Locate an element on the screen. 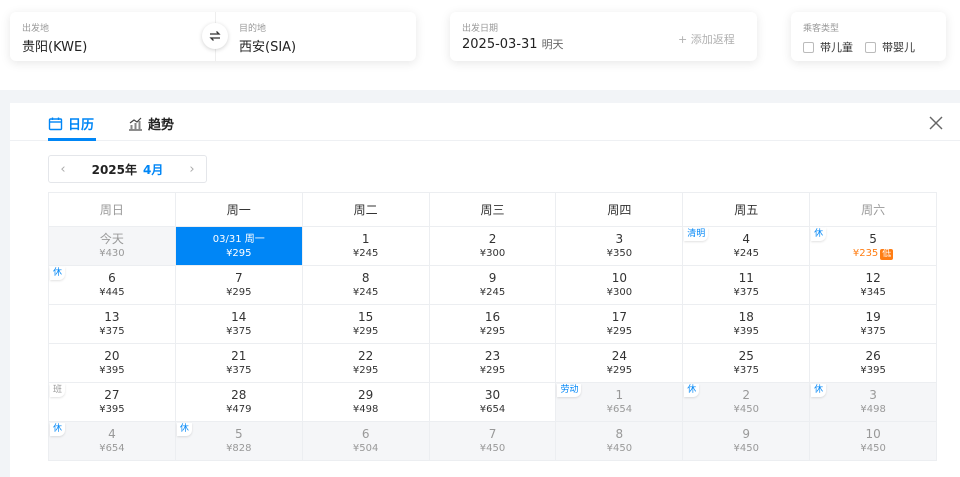 The image size is (960, 477). day-price: ¥450 is located at coordinates (873, 448).